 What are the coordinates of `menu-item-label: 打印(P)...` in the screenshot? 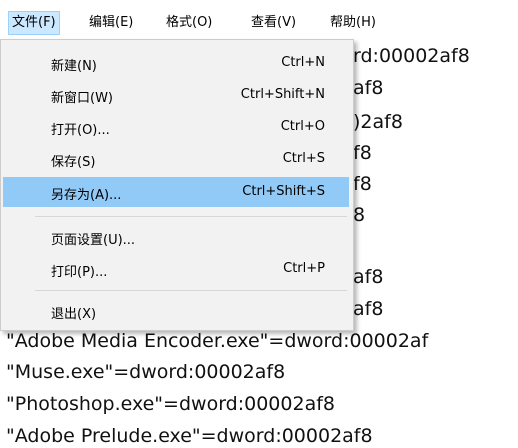 It's located at (79, 272).